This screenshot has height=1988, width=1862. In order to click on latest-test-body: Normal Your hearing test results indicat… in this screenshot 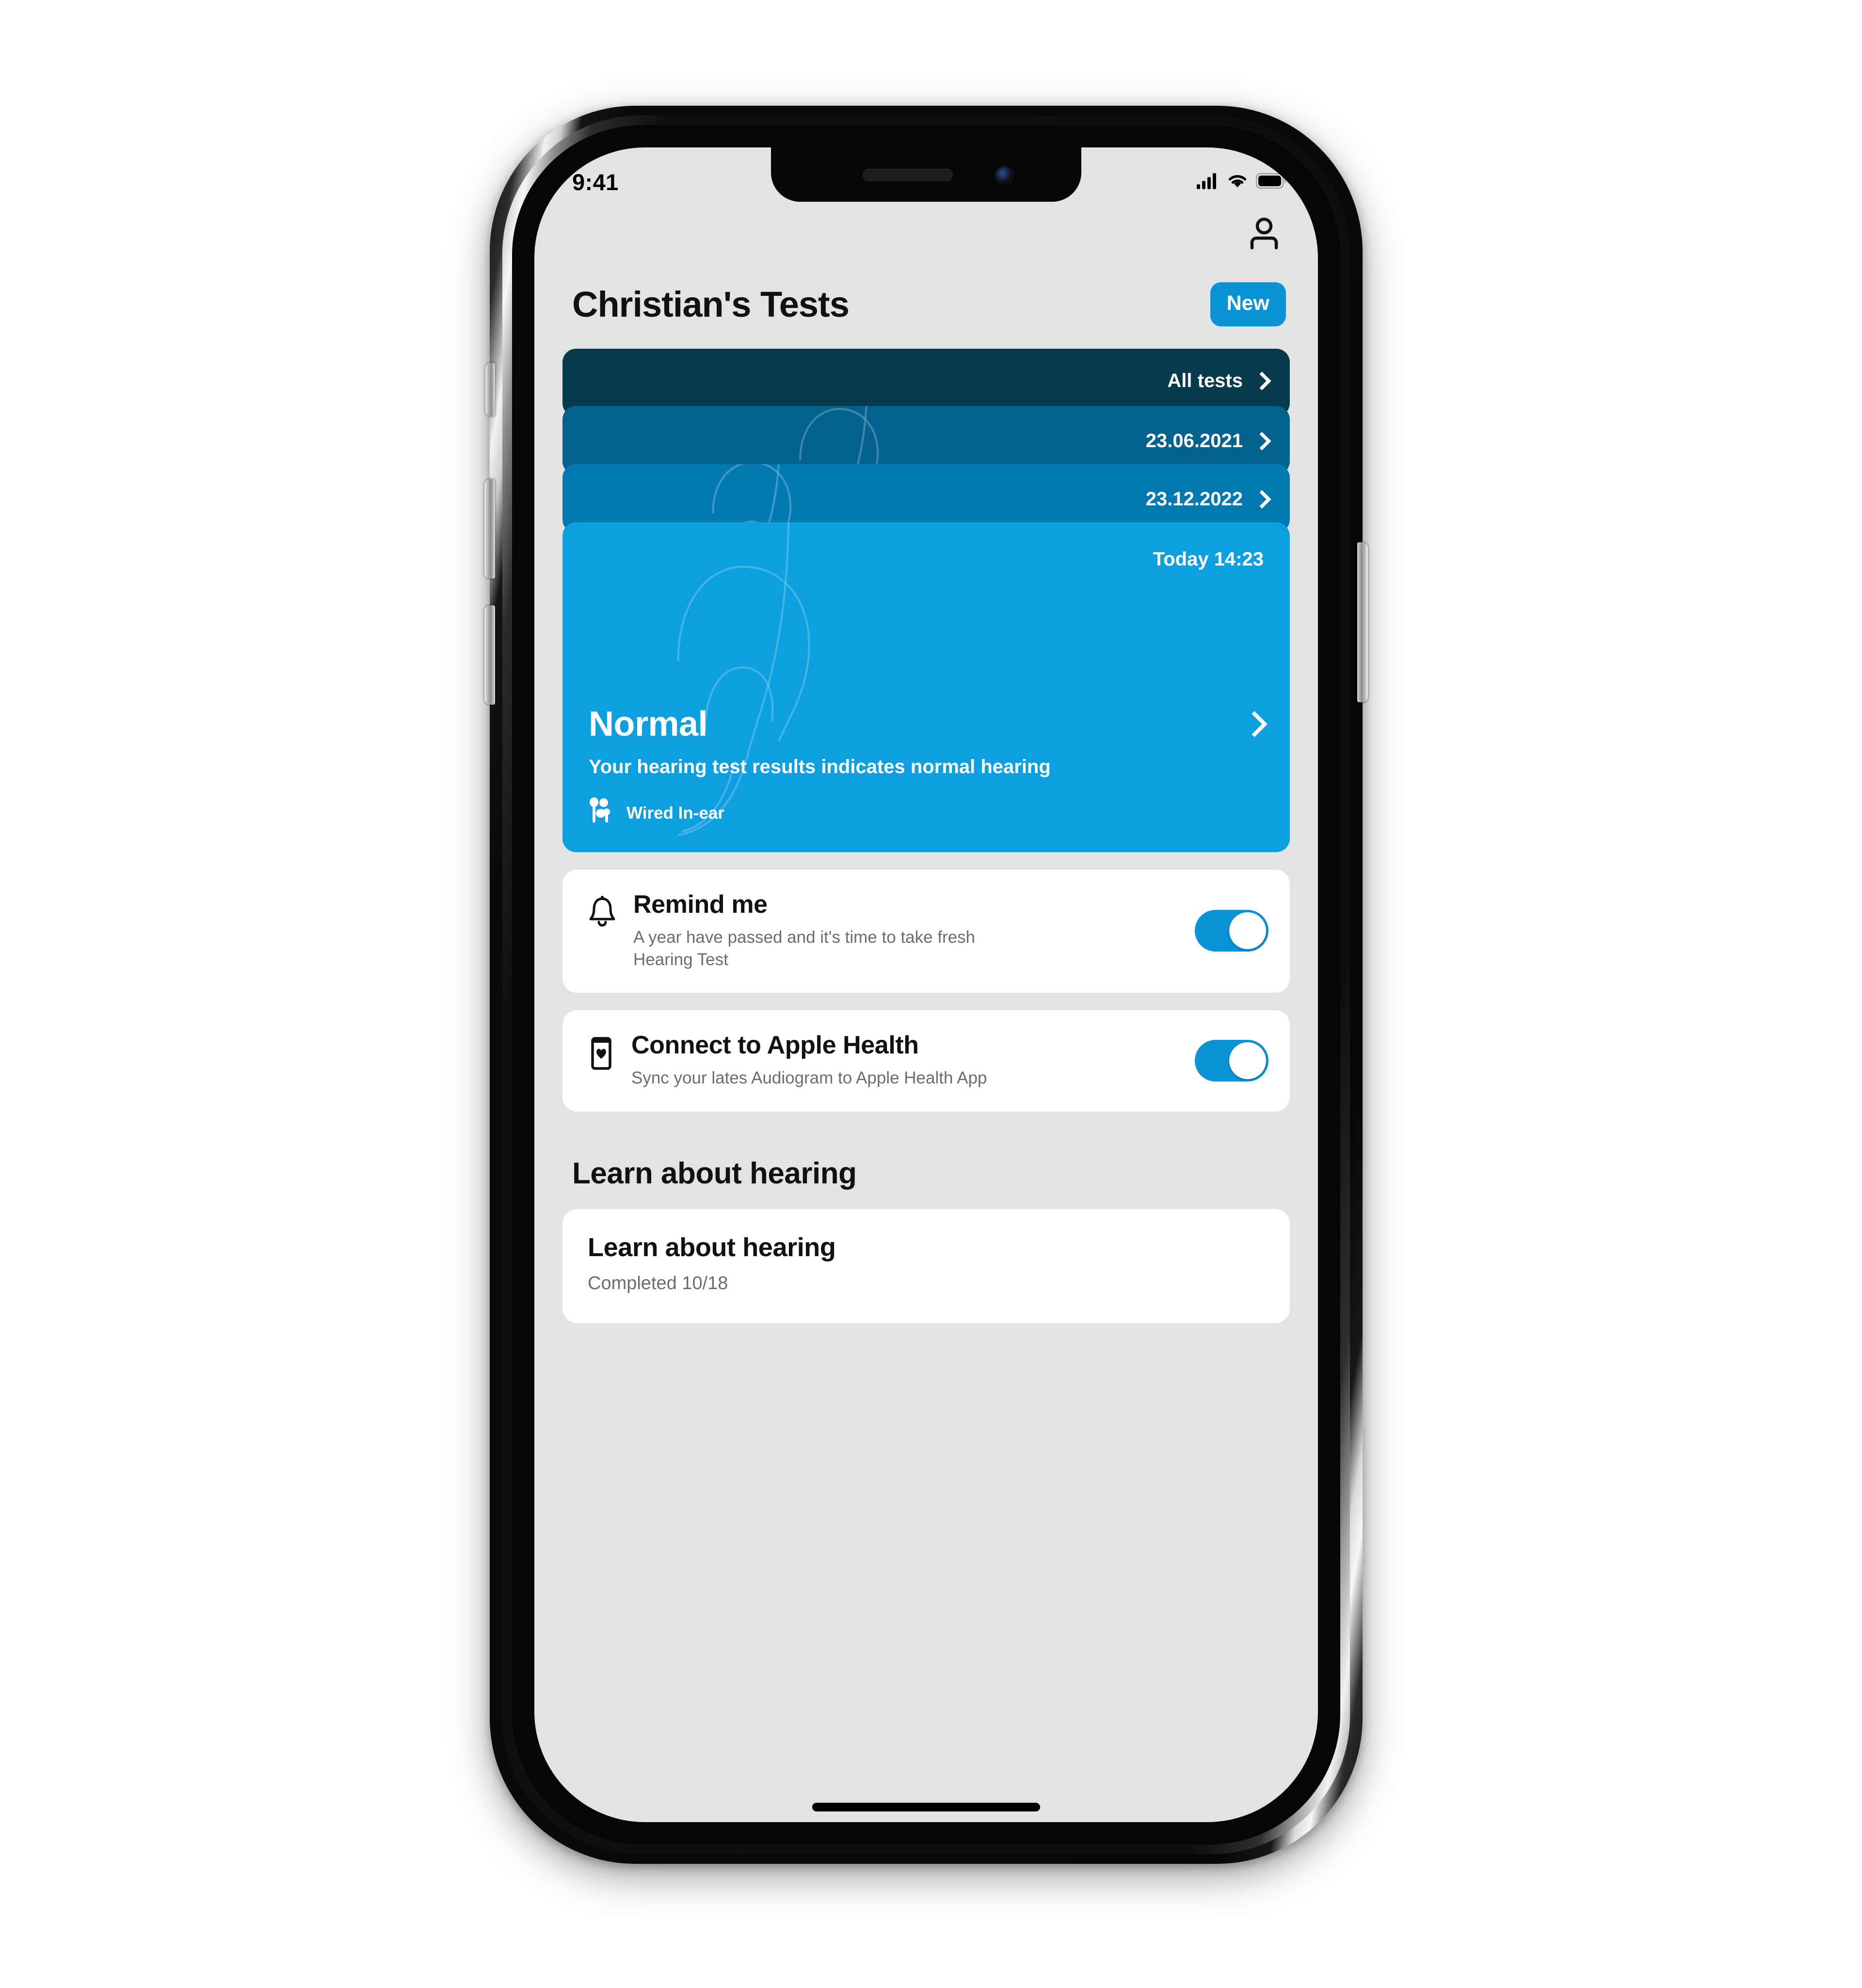, I will do `click(929, 766)`.